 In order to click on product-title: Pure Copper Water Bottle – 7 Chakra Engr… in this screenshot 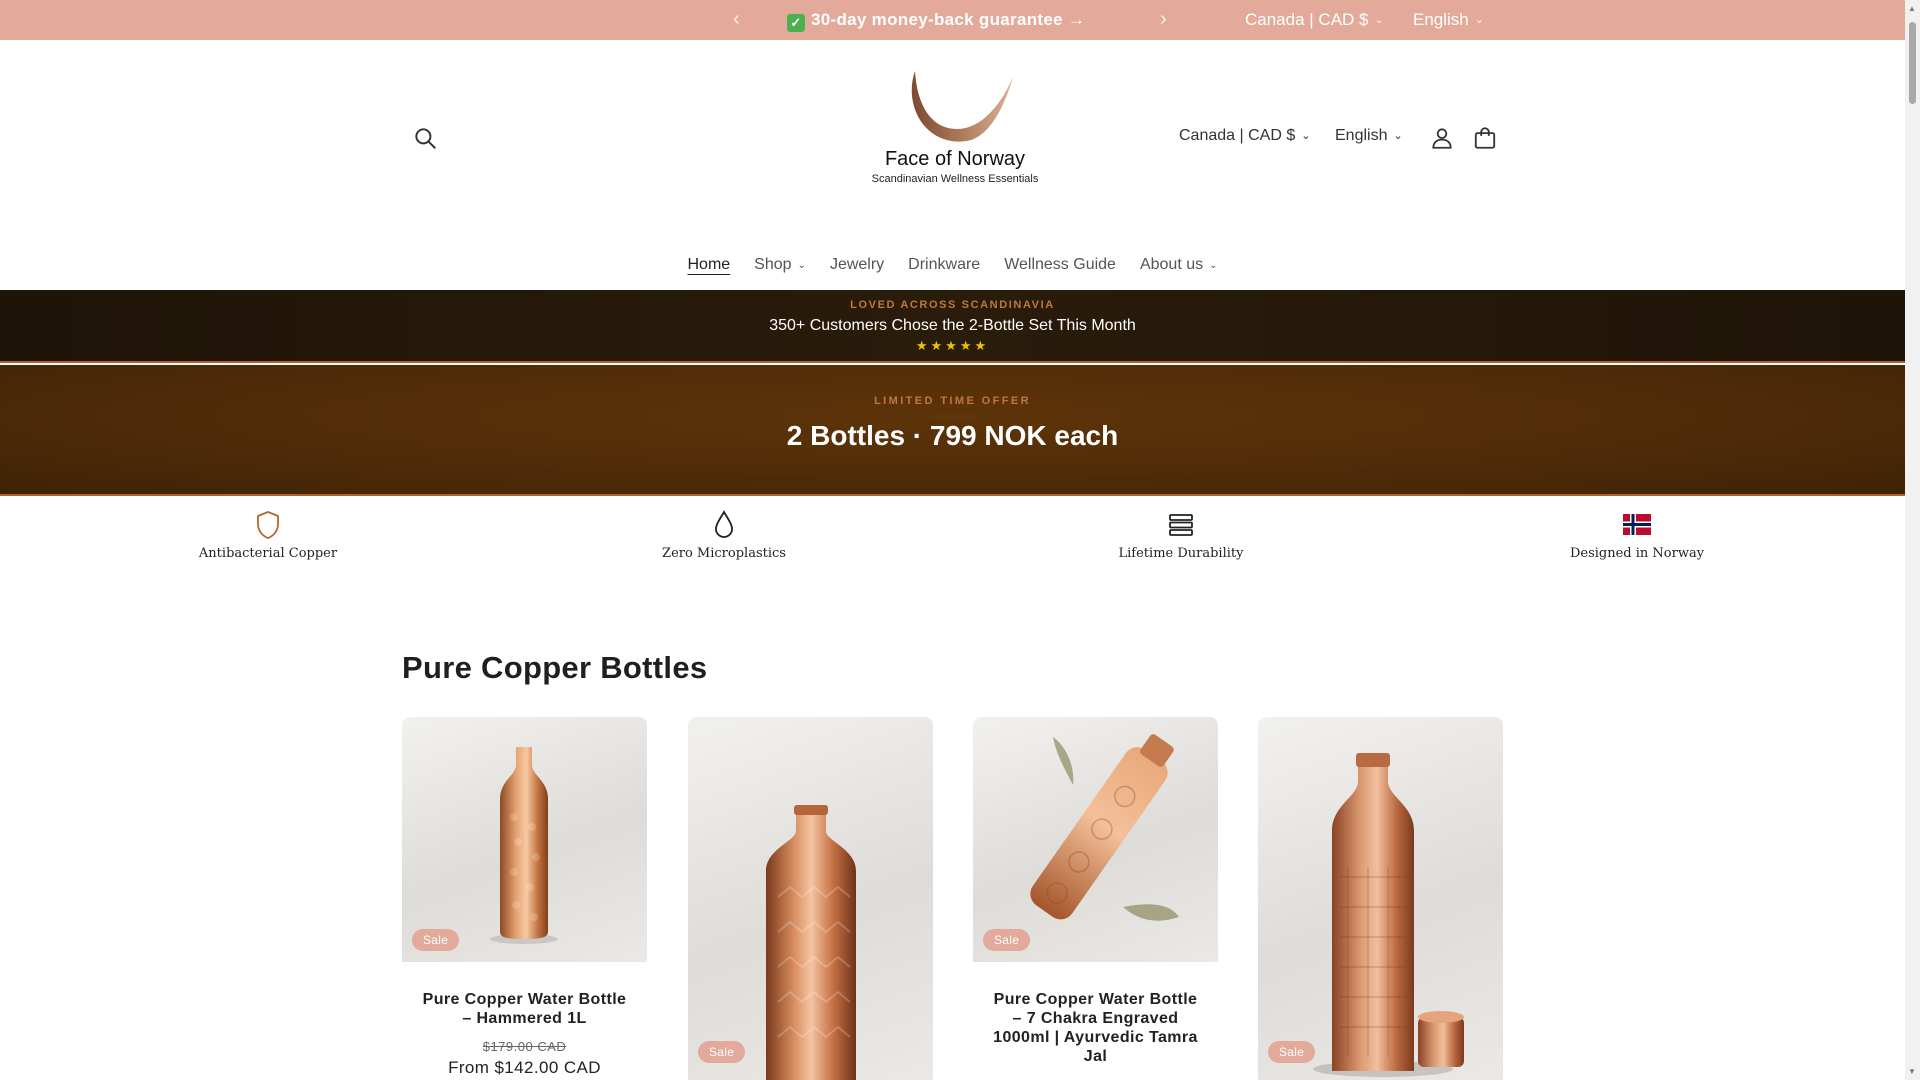, I will do `click(1095, 1028)`.